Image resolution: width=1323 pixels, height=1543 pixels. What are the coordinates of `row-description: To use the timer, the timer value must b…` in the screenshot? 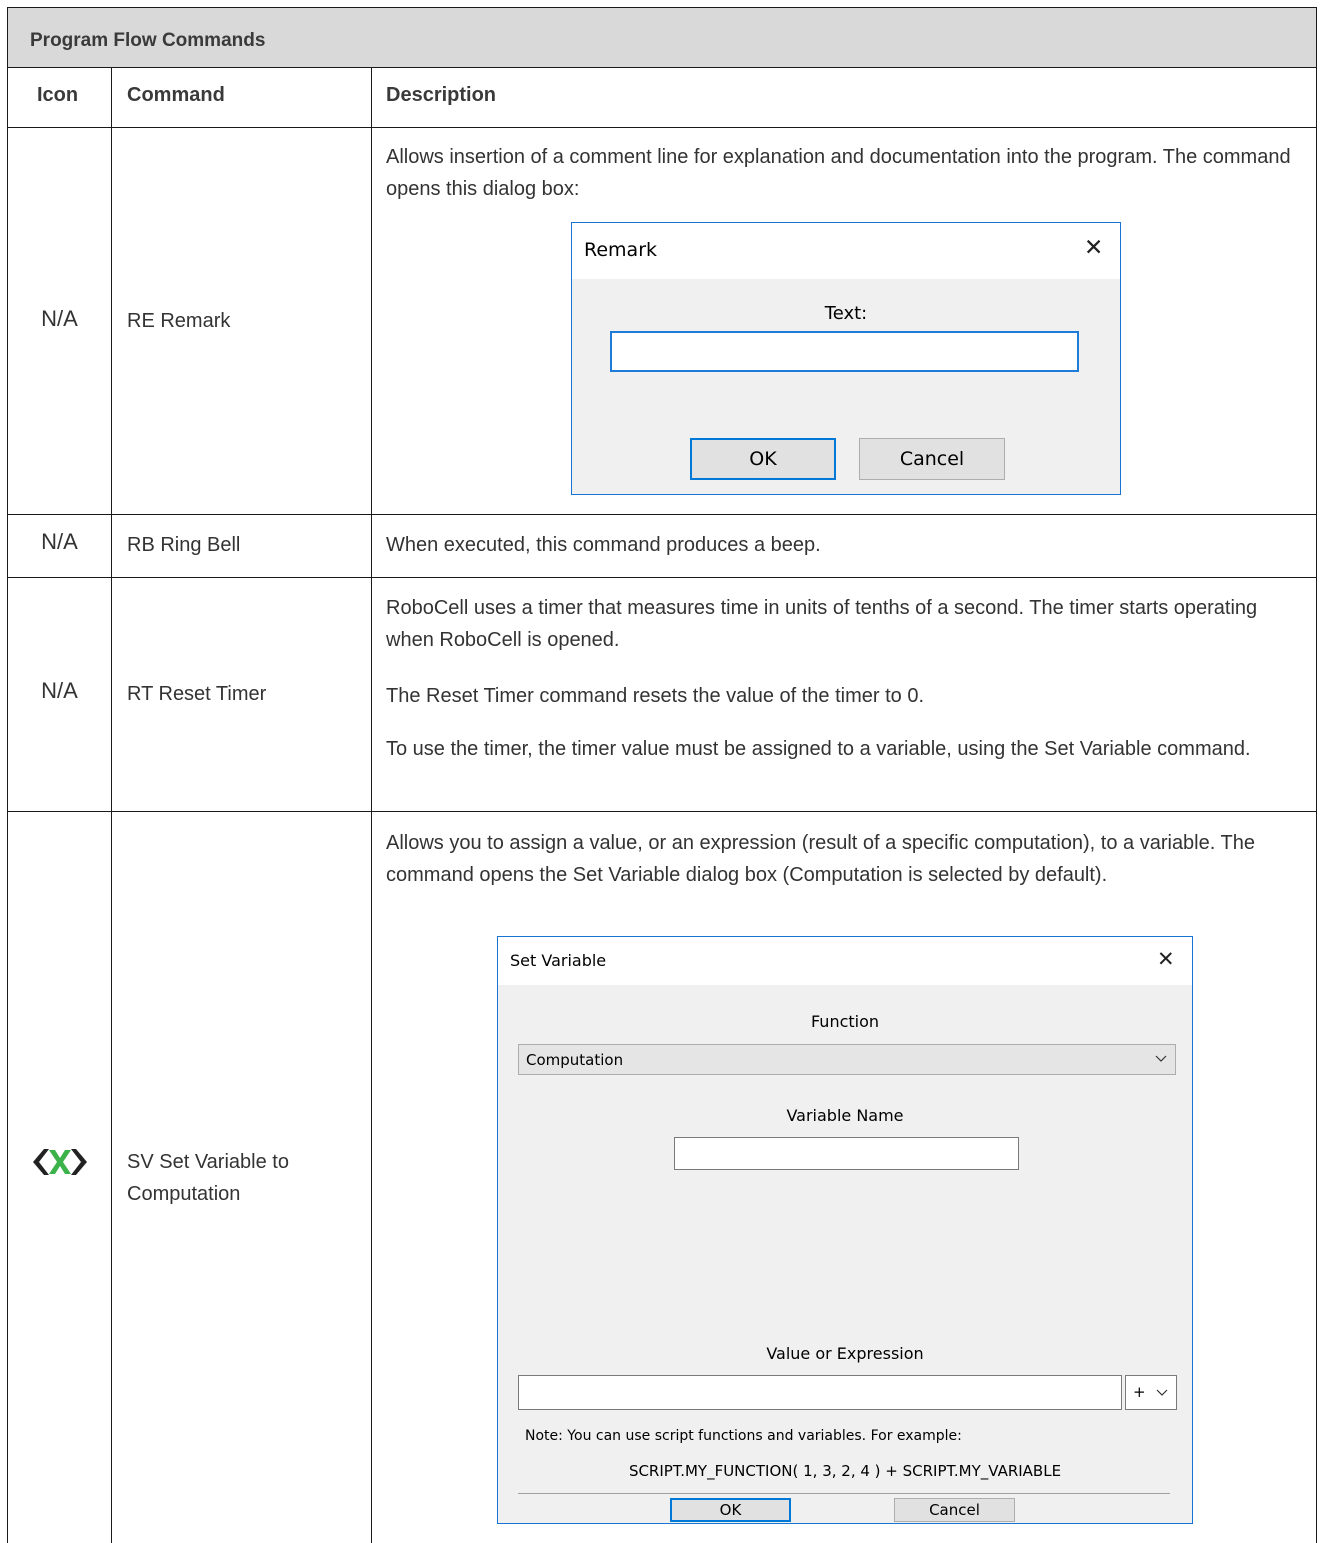 It's located at (818, 749).